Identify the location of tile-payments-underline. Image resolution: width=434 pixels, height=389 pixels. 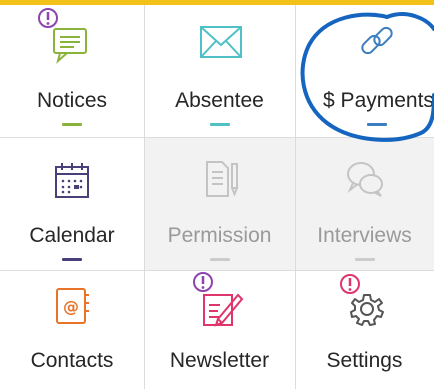
(377, 124).